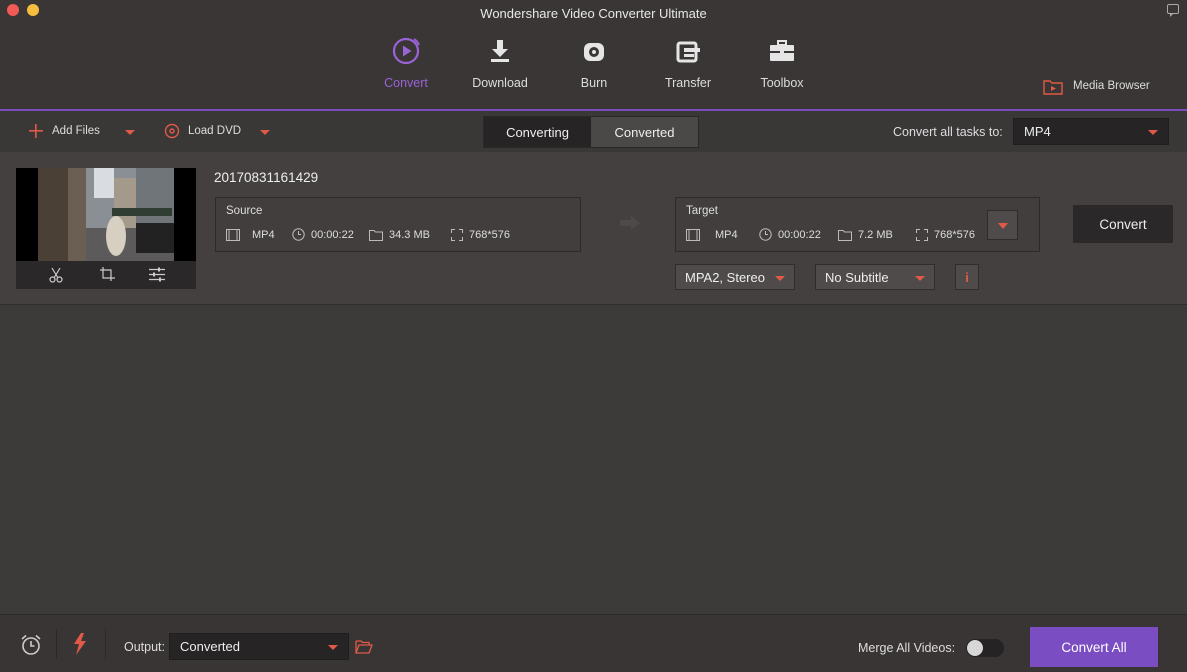  Describe the element at coordinates (594, 83) in the screenshot. I see `nav-burn-label: Burn` at that location.